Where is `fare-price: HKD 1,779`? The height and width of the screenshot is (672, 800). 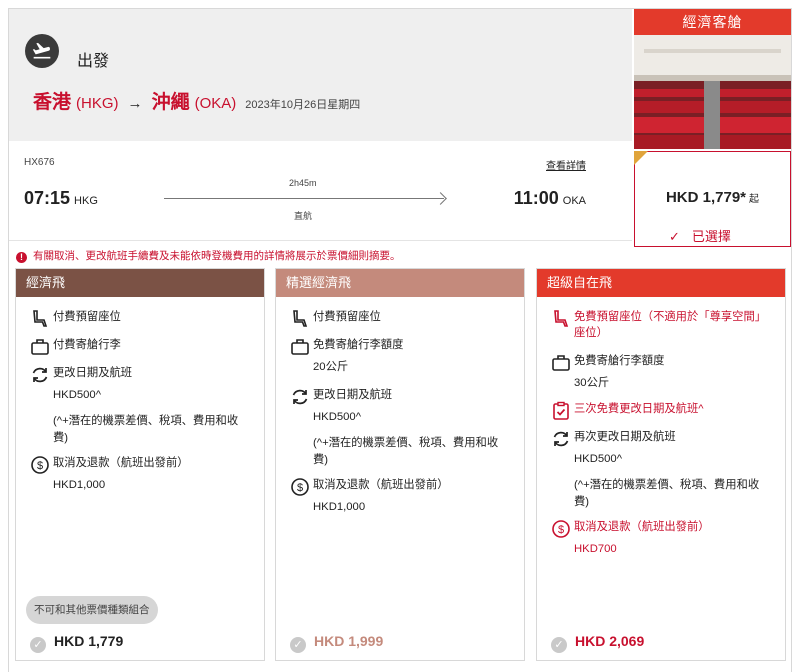 fare-price: HKD 1,779 is located at coordinates (89, 641).